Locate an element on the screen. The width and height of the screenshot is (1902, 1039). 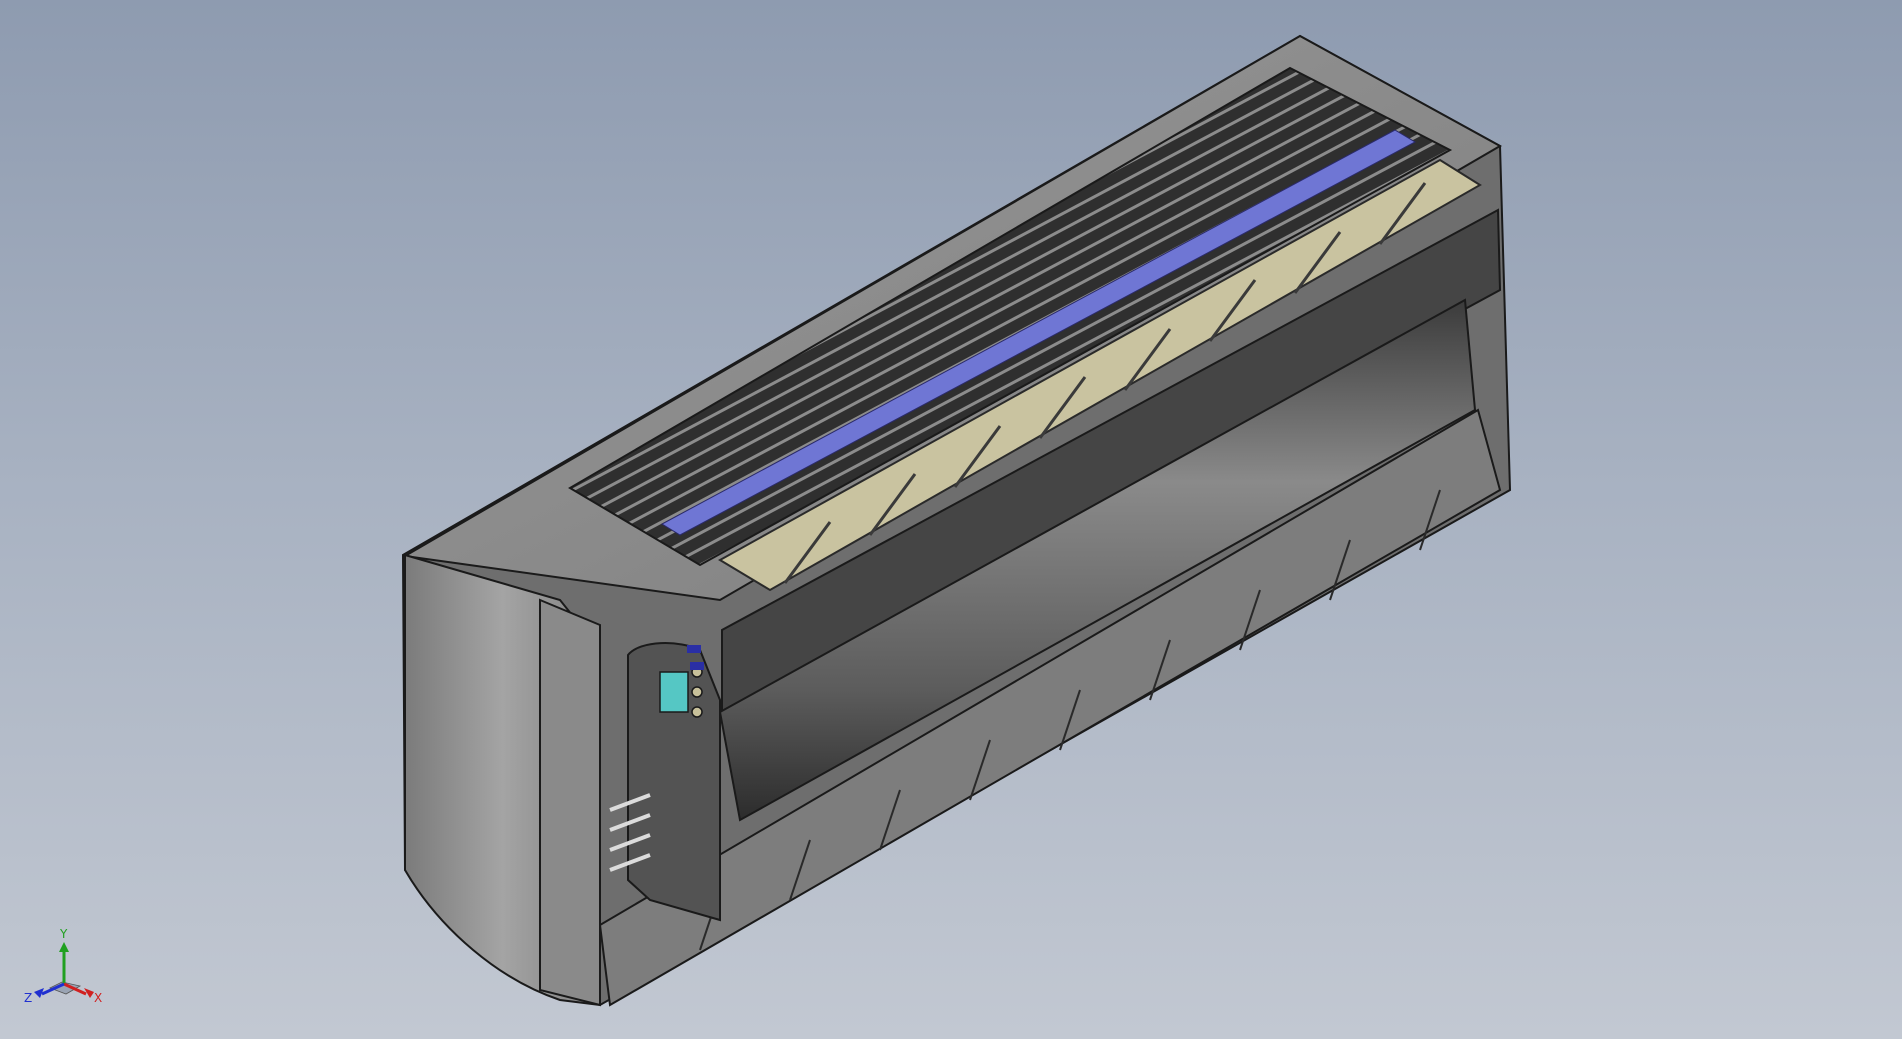
y-axis-arrow is located at coordinates (64, 947).